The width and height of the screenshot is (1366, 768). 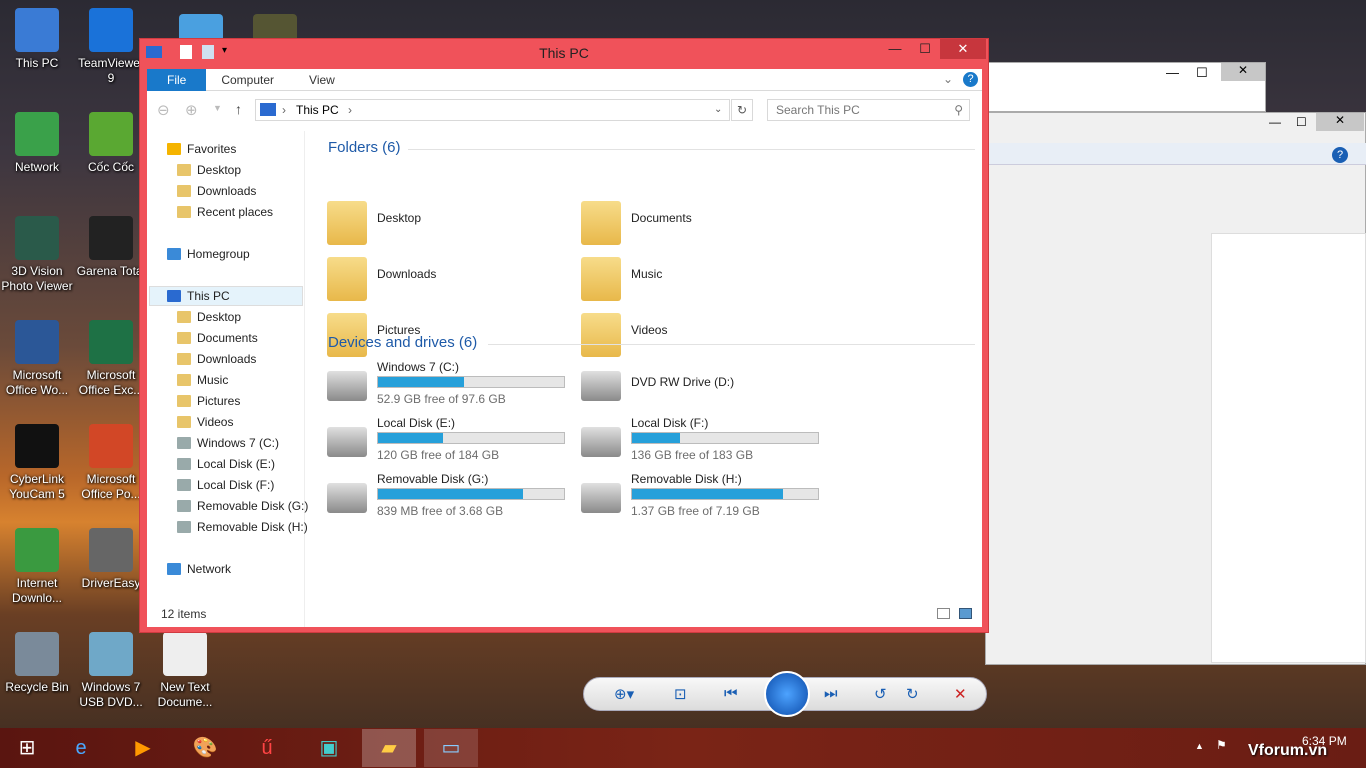 I want to click on tab-file: File, so click(x=177, y=79).